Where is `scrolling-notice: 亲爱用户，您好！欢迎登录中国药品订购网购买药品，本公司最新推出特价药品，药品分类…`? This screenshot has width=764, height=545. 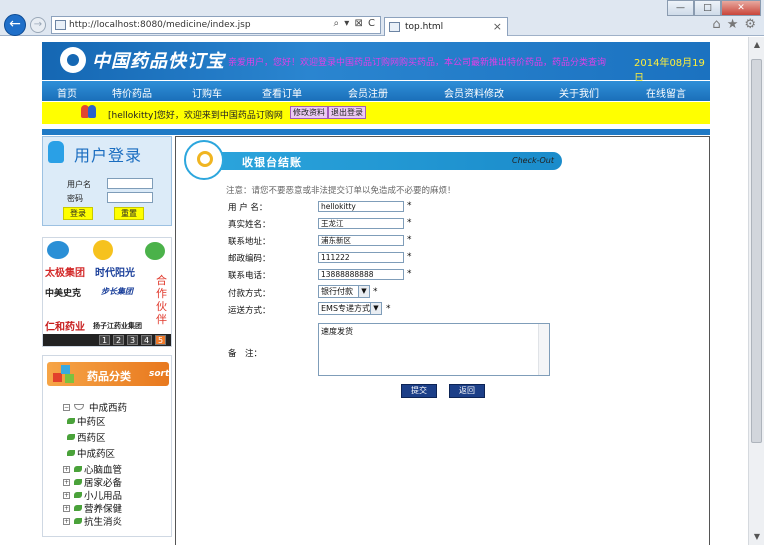
scrolling-notice: 亲爱用户，您好！欢迎登录中国药品订购网购买药品，本公司最新推出特价药品，药品分类… is located at coordinates (417, 63).